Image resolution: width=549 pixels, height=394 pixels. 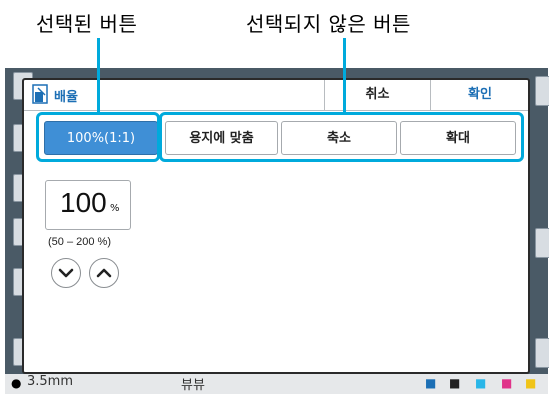 What do you see at coordinates (339, 138) in the screenshot?
I see `option-reduce-button: 축소` at bounding box center [339, 138].